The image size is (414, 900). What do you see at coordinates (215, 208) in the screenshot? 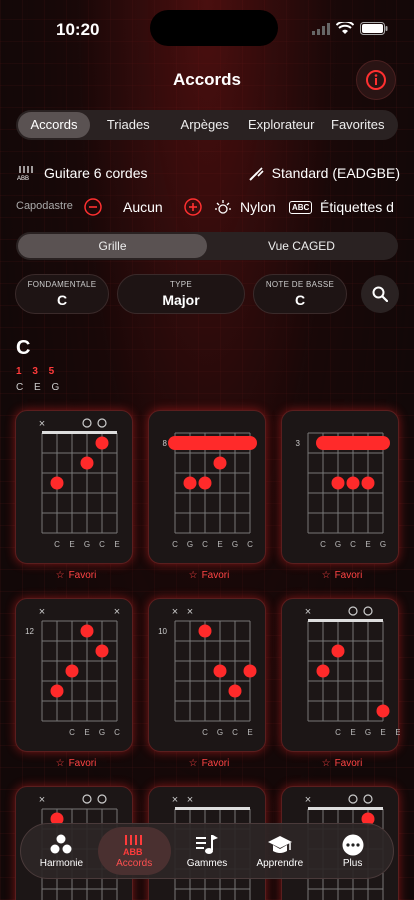
I see `capo-row: Capodastre Aucun Nylon ABC Étiquettes d` at bounding box center [215, 208].